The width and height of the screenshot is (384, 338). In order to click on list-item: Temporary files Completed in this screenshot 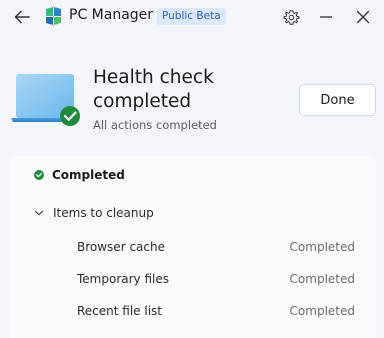, I will do `click(216, 281)`.